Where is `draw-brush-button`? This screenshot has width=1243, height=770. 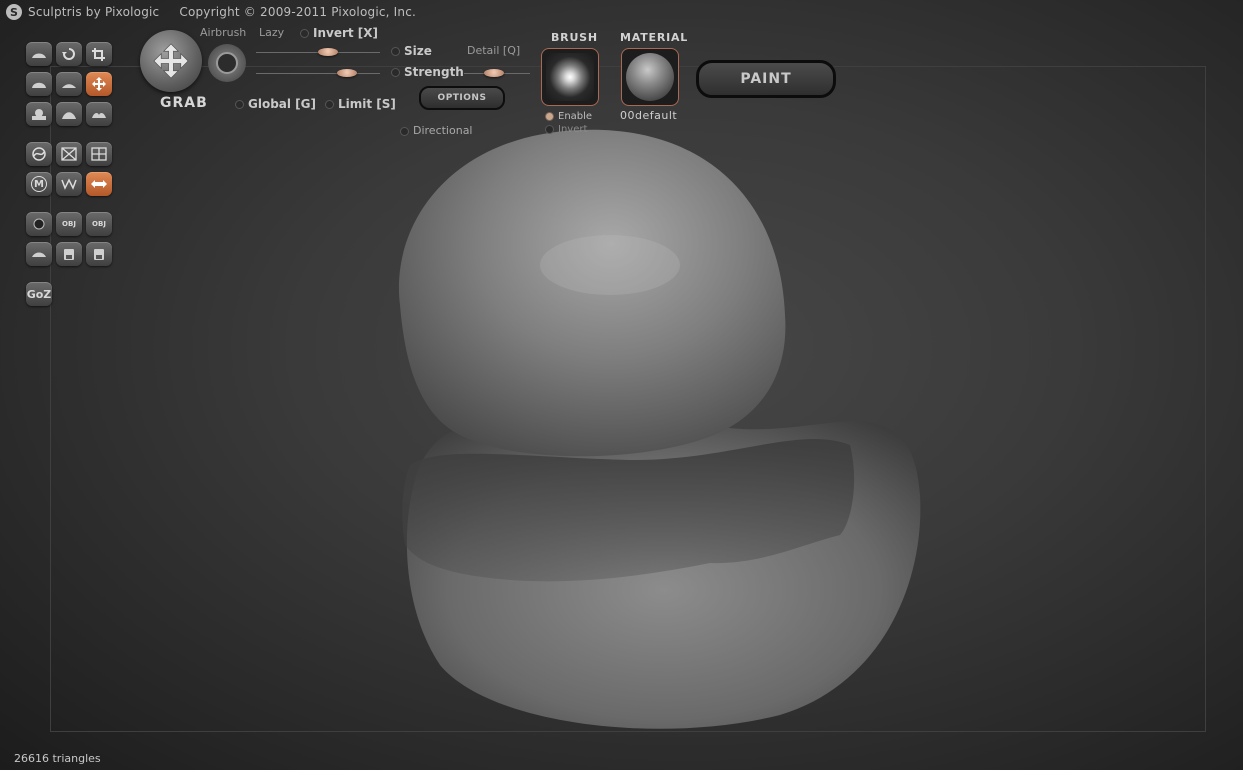 draw-brush-button is located at coordinates (39, 54).